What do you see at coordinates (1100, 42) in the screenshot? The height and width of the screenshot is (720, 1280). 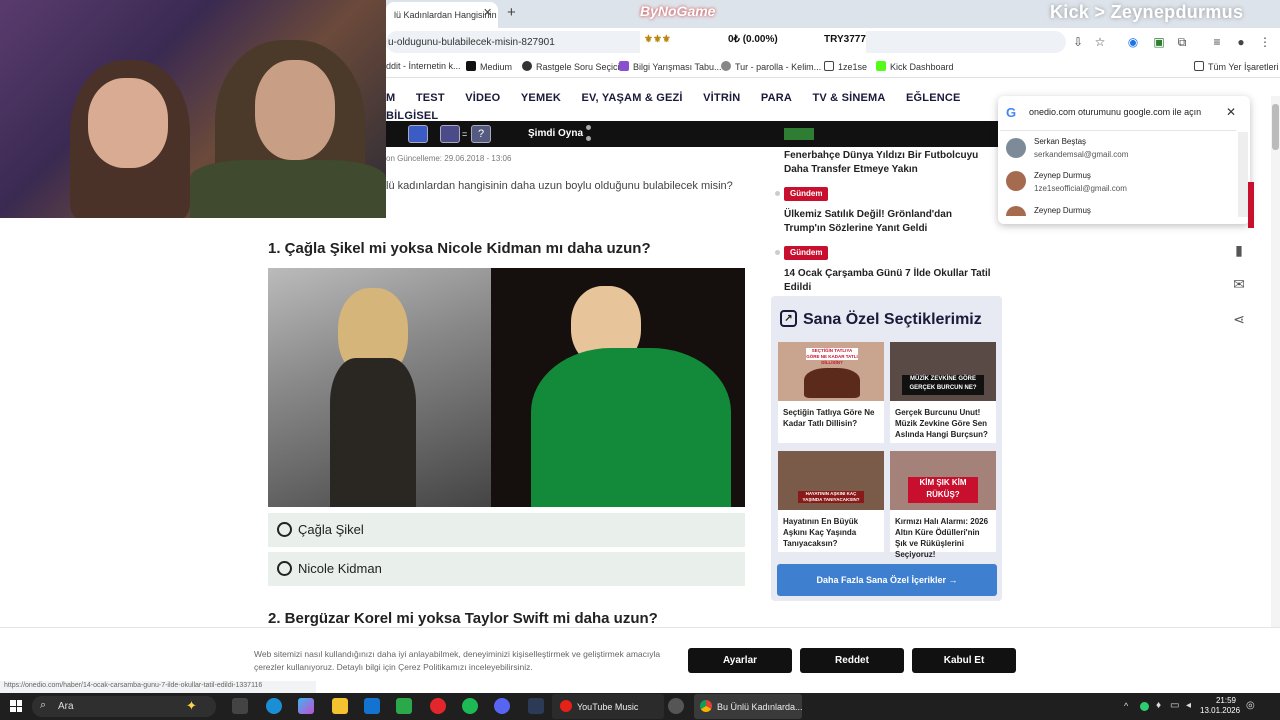 I see `star-icon: ☆` at bounding box center [1100, 42].